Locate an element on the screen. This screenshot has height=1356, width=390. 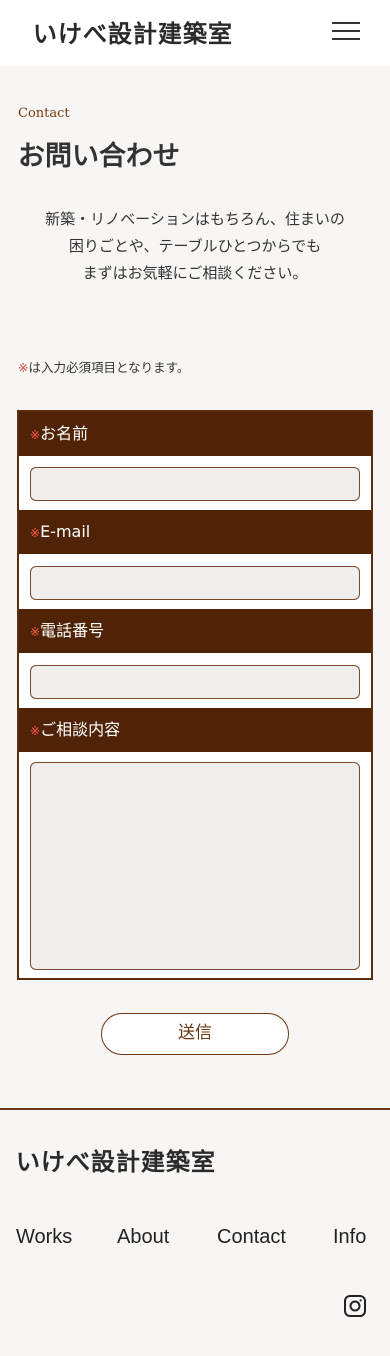
field-label-text: お名前 is located at coordinates (64, 433).